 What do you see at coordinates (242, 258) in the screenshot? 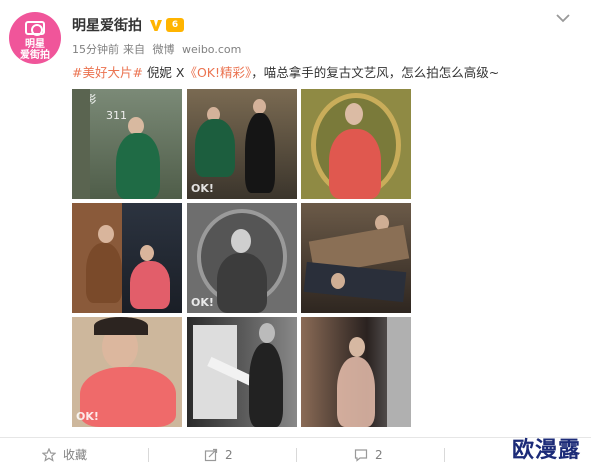
I see `photo-5: OK!` at bounding box center [242, 258].